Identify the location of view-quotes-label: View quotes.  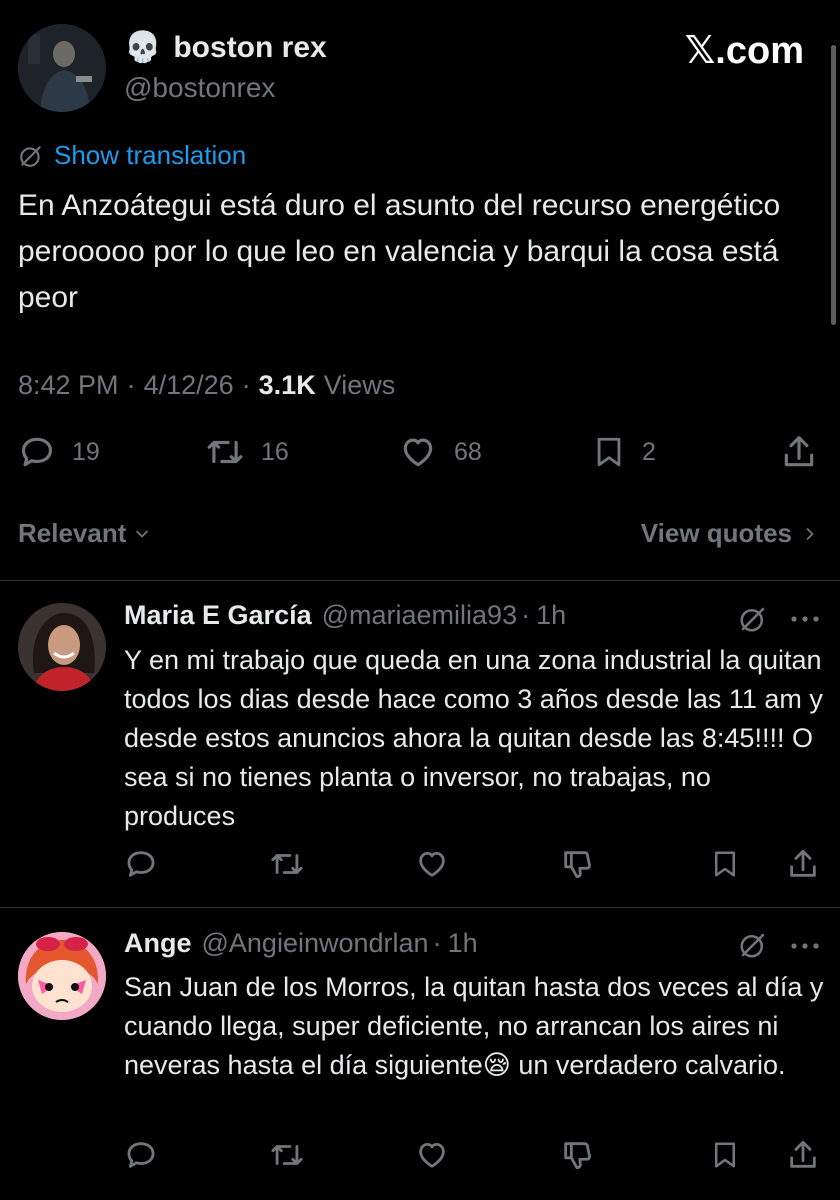
(716, 533).